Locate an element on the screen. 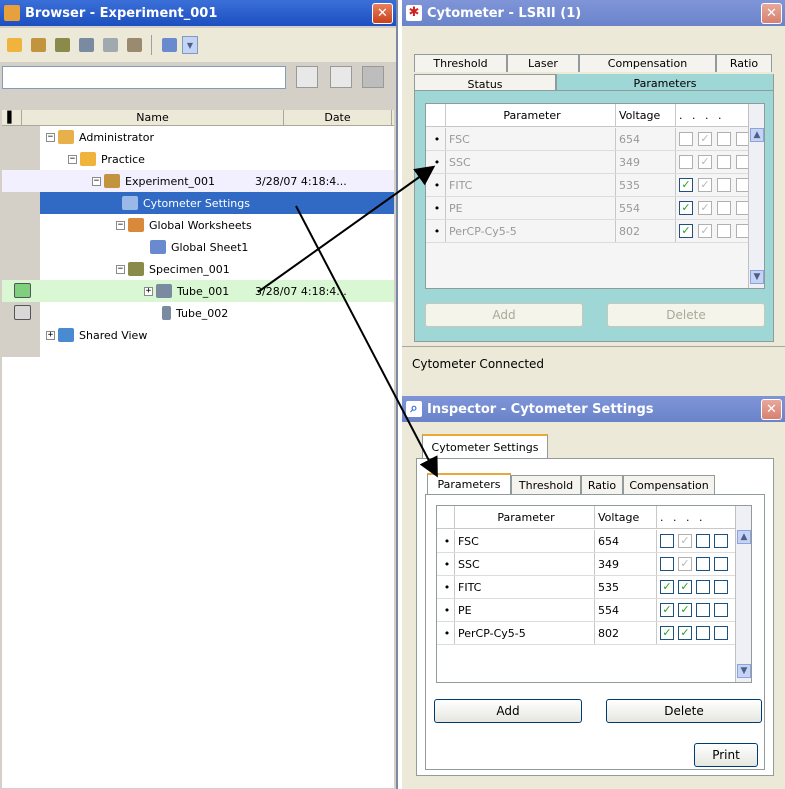 This screenshot has width=785, height=789. settings-button is located at coordinates (110, 45).